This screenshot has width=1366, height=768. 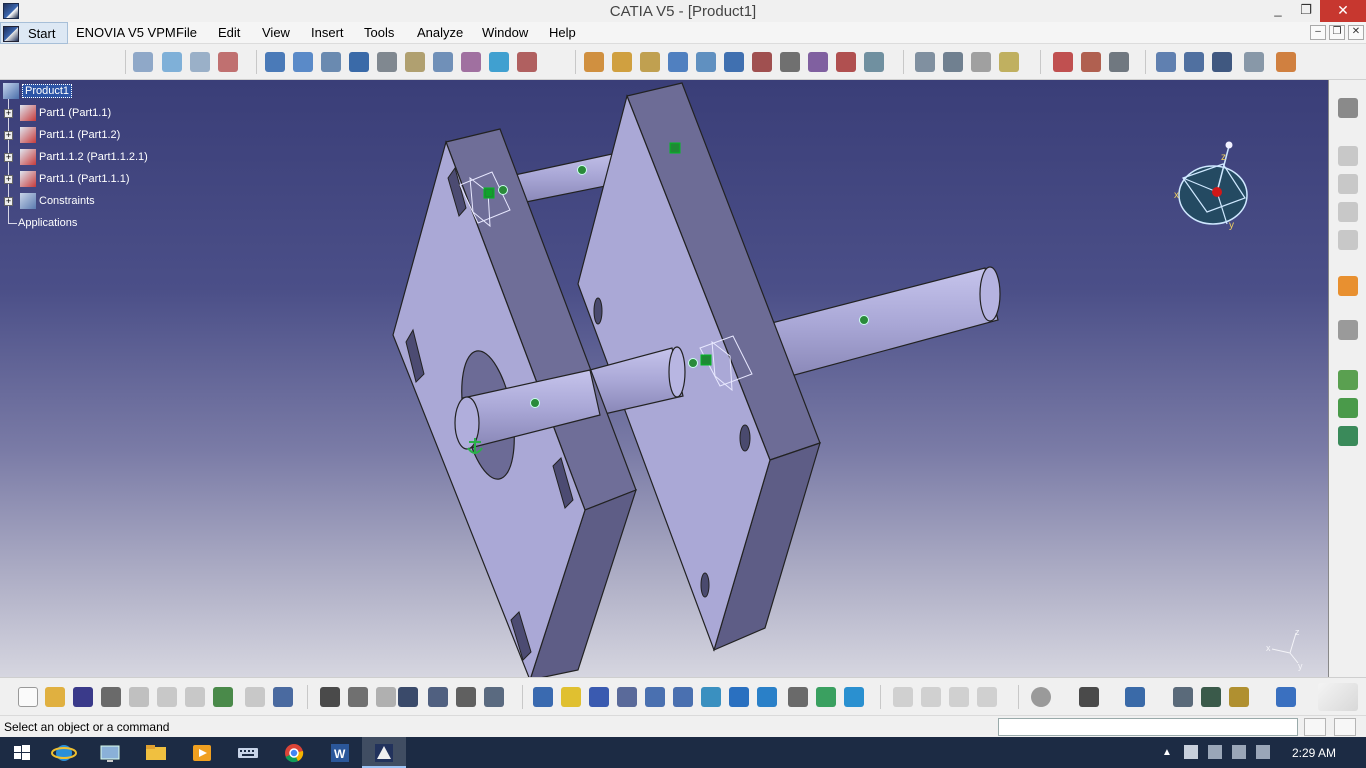 What do you see at coordinates (571, 697) in the screenshot?
I see `fit-all-icon` at bounding box center [571, 697].